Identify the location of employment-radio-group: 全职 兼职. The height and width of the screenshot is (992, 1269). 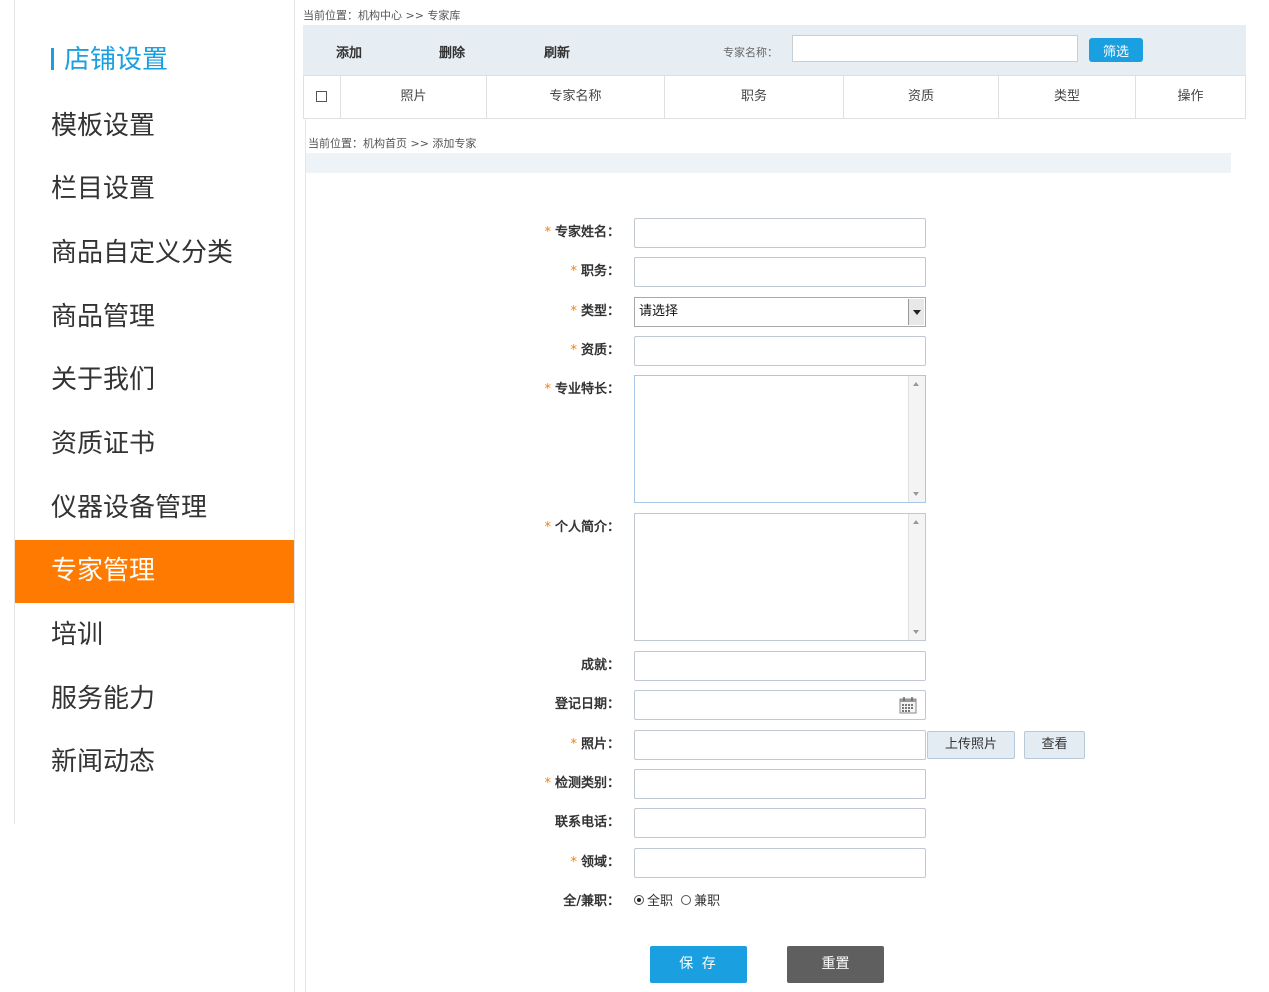
(677, 902).